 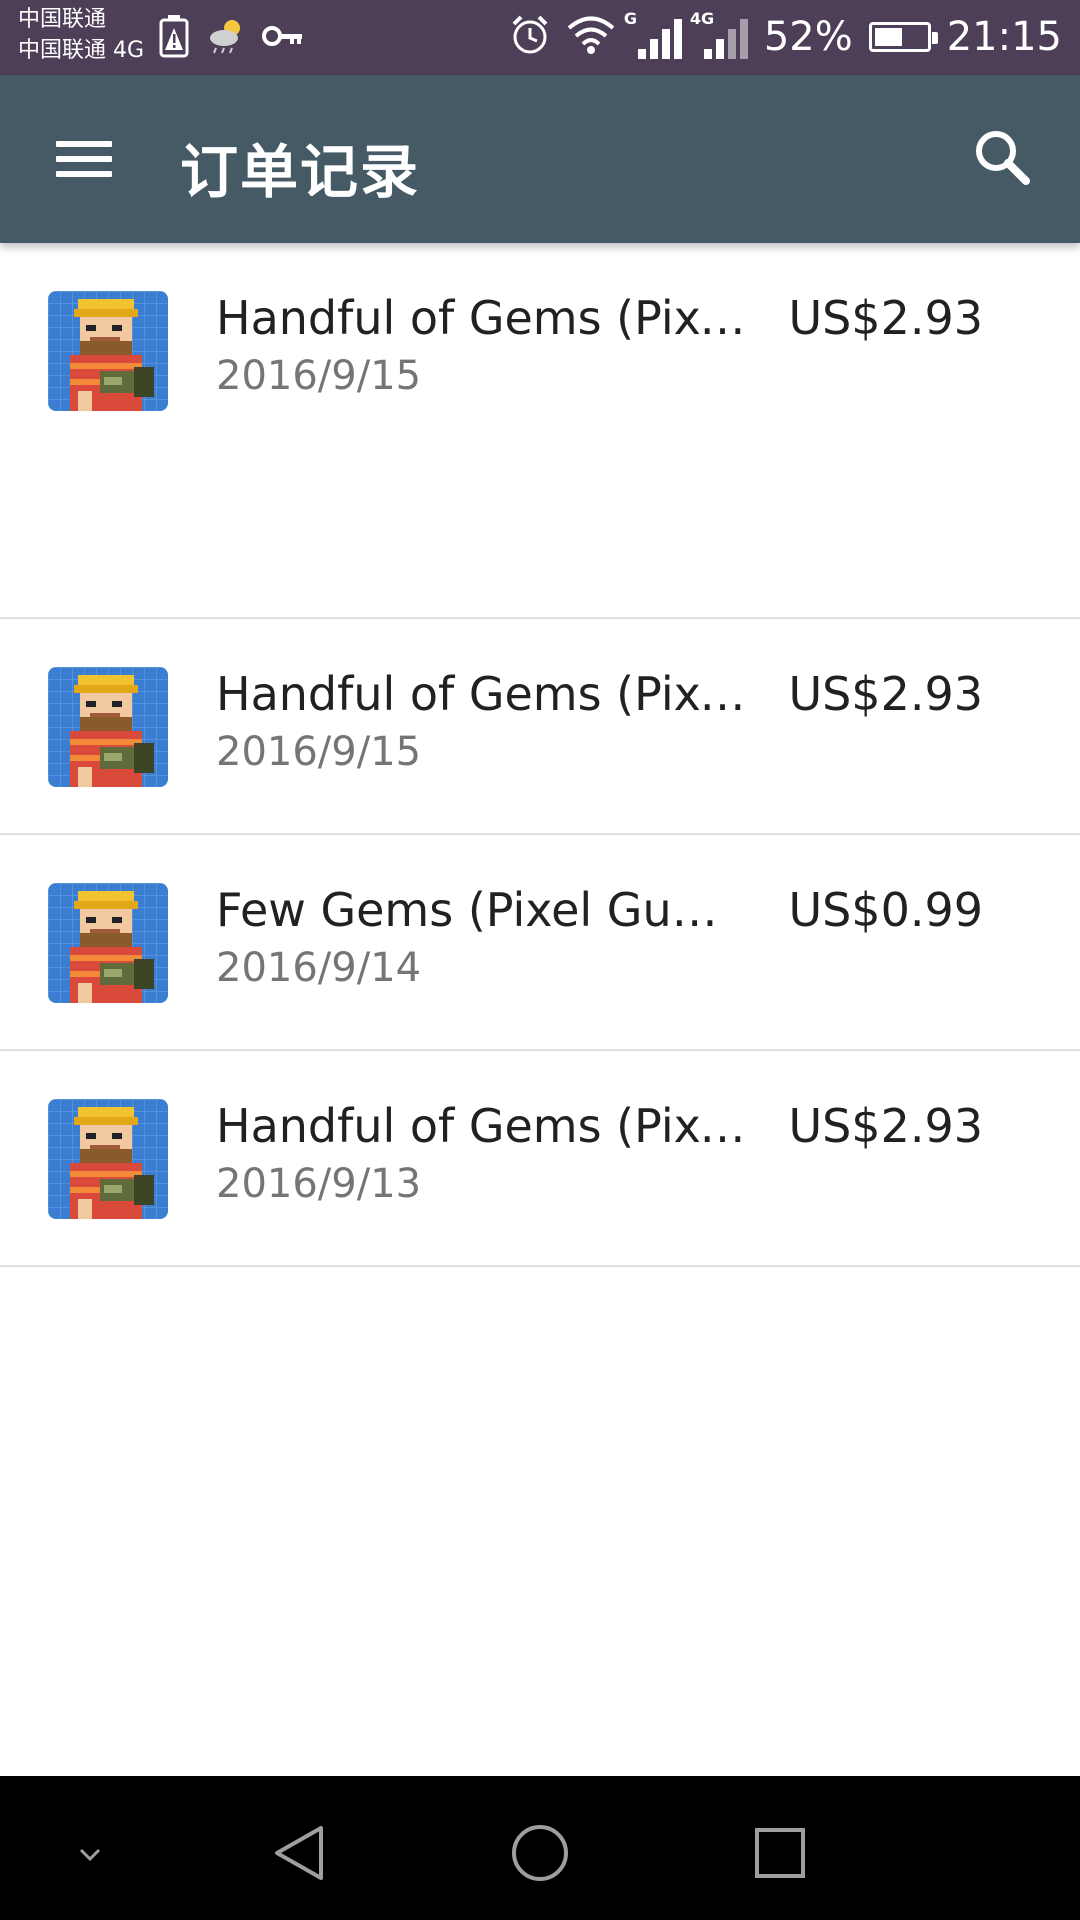 I want to click on order-row: Few Gems (Pixel Gun 3… 2016/9/14 US$0.99, so click(x=540, y=943).